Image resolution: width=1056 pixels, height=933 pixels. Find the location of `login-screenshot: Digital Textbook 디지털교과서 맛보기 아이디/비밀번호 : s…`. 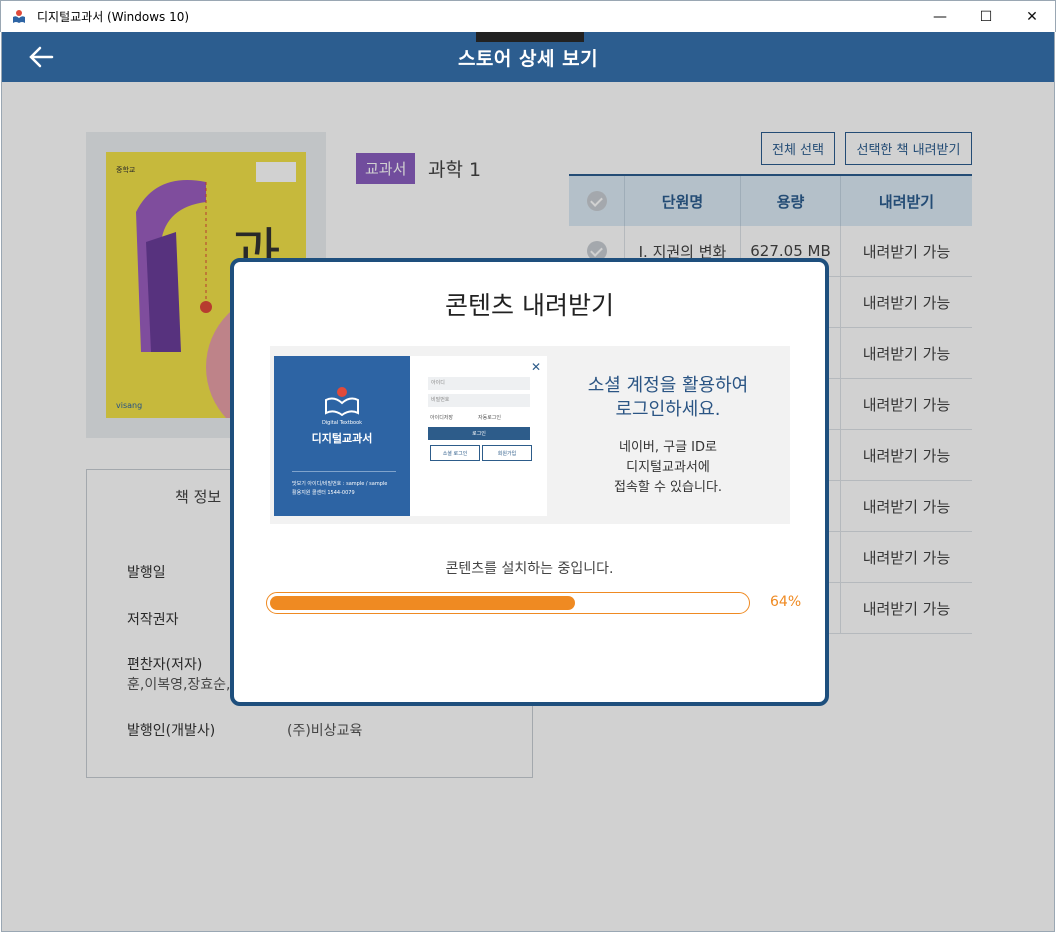

login-screenshot: Digital Textbook 디지털교과서 맛보기 아이디/비밀번호 : s… is located at coordinates (410, 436).